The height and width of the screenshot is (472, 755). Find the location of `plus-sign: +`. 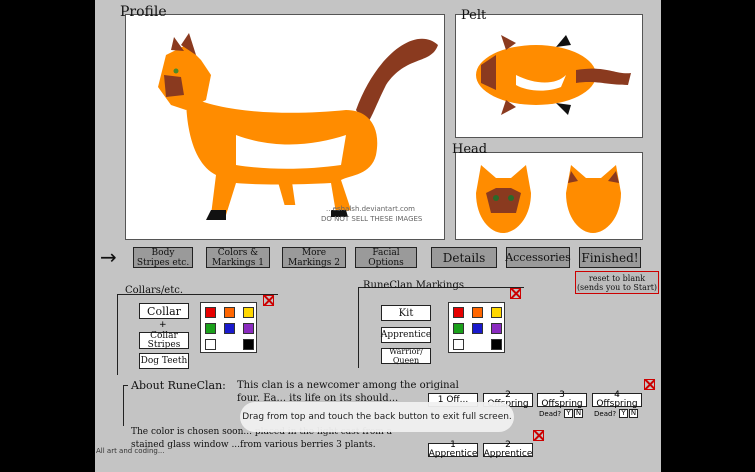

plus-sign: + is located at coordinates (163, 325).